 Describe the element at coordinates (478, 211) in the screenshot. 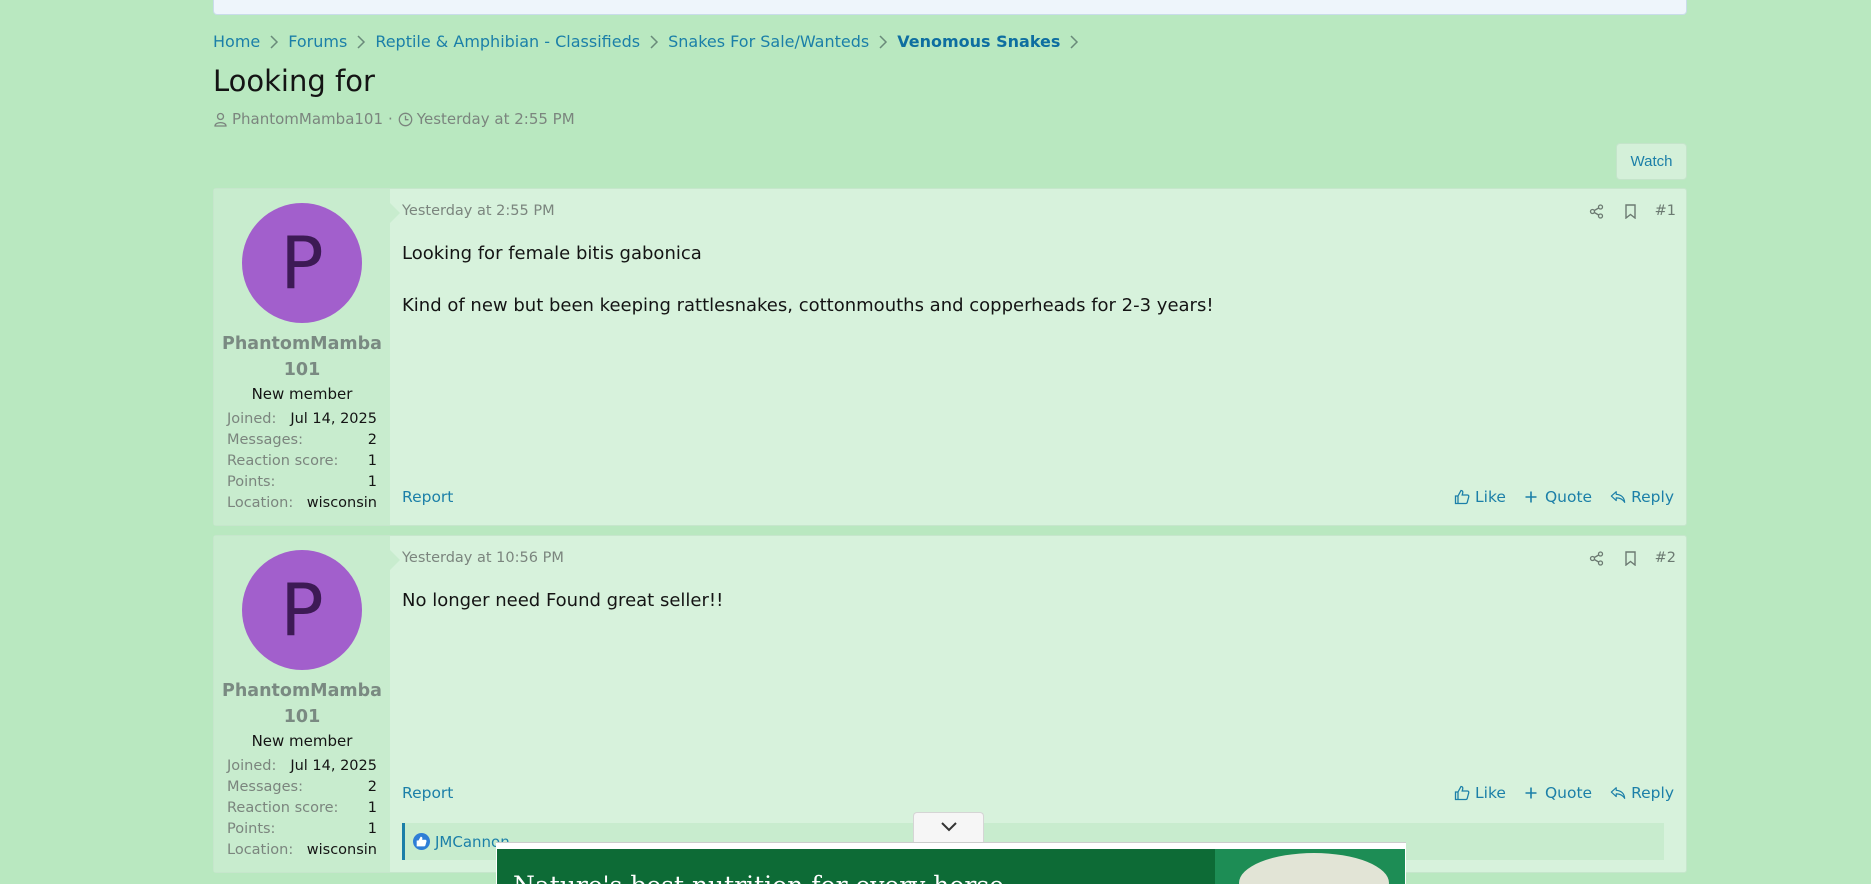

I see `post-date-link: Yesterday at 2:55 PM` at that location.